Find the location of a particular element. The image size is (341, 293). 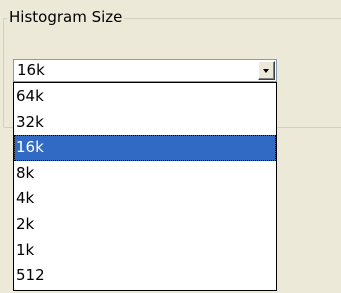

list-item: 64k is located at coordinates (145, 97).